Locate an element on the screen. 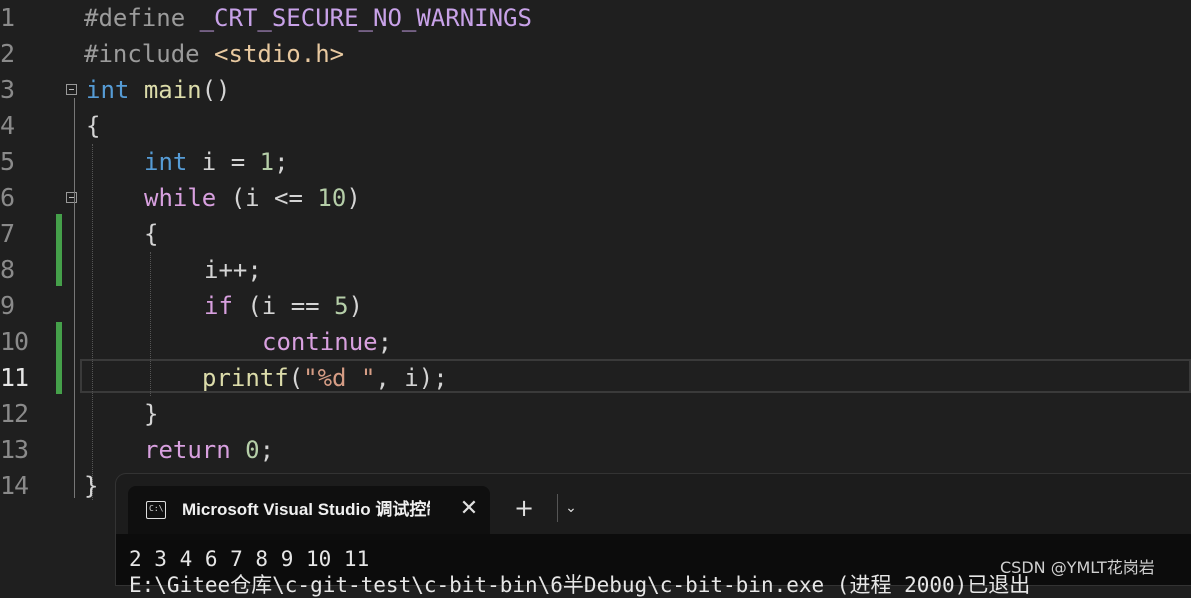 The width and height of the screenshot is (1191, 598). watermark: CSDN @YMLT花岗岩 is located at coordinates (1077, 567).